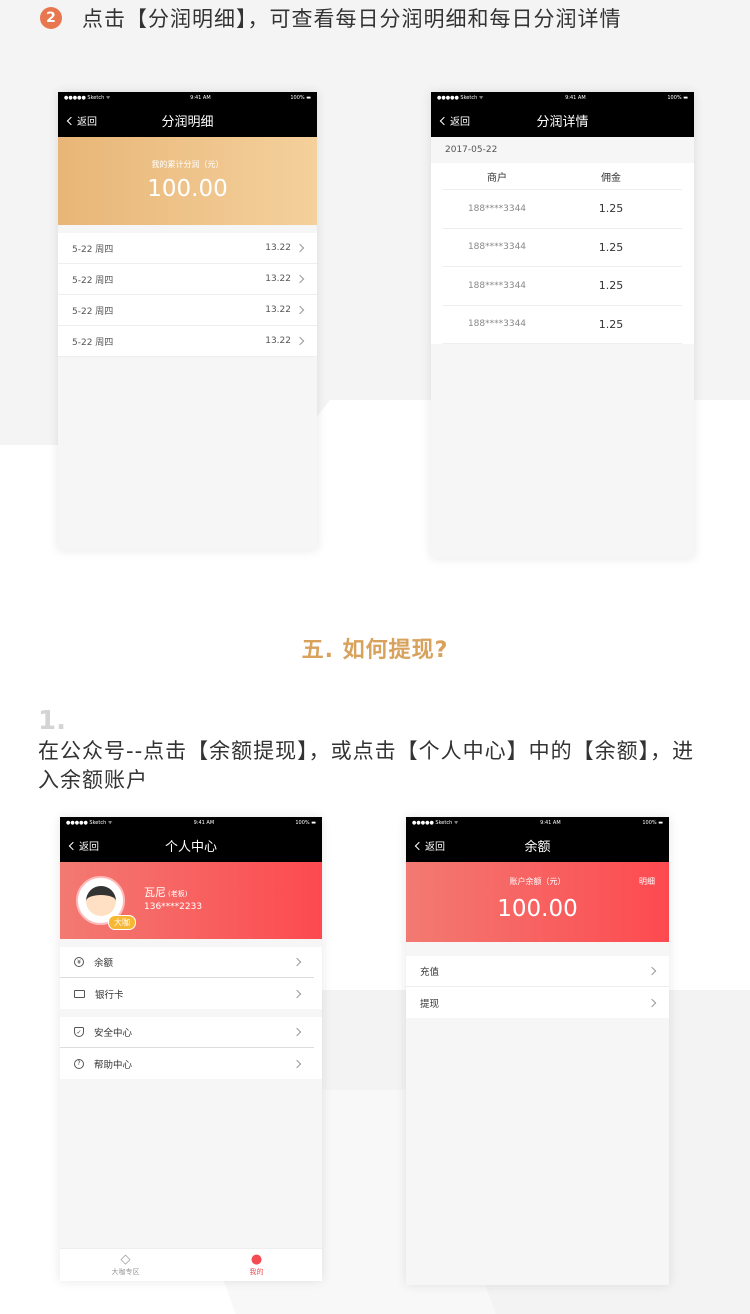 The image size is (750, 1314). I want to click on nav-bar: 返回 分润明细, so click(187, 120).